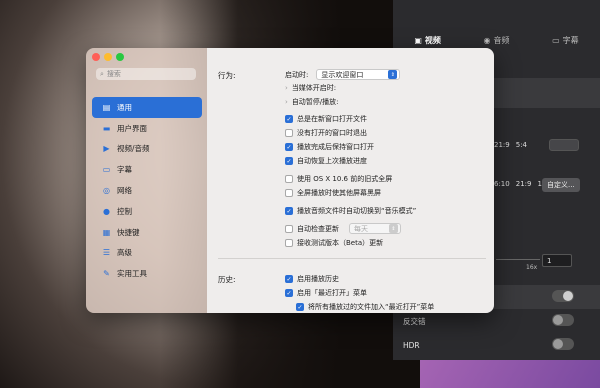  What do you see at coordinates (563, 344) in the screenshot?
I see `hdr-toggle` at bounding box center [563, 344].